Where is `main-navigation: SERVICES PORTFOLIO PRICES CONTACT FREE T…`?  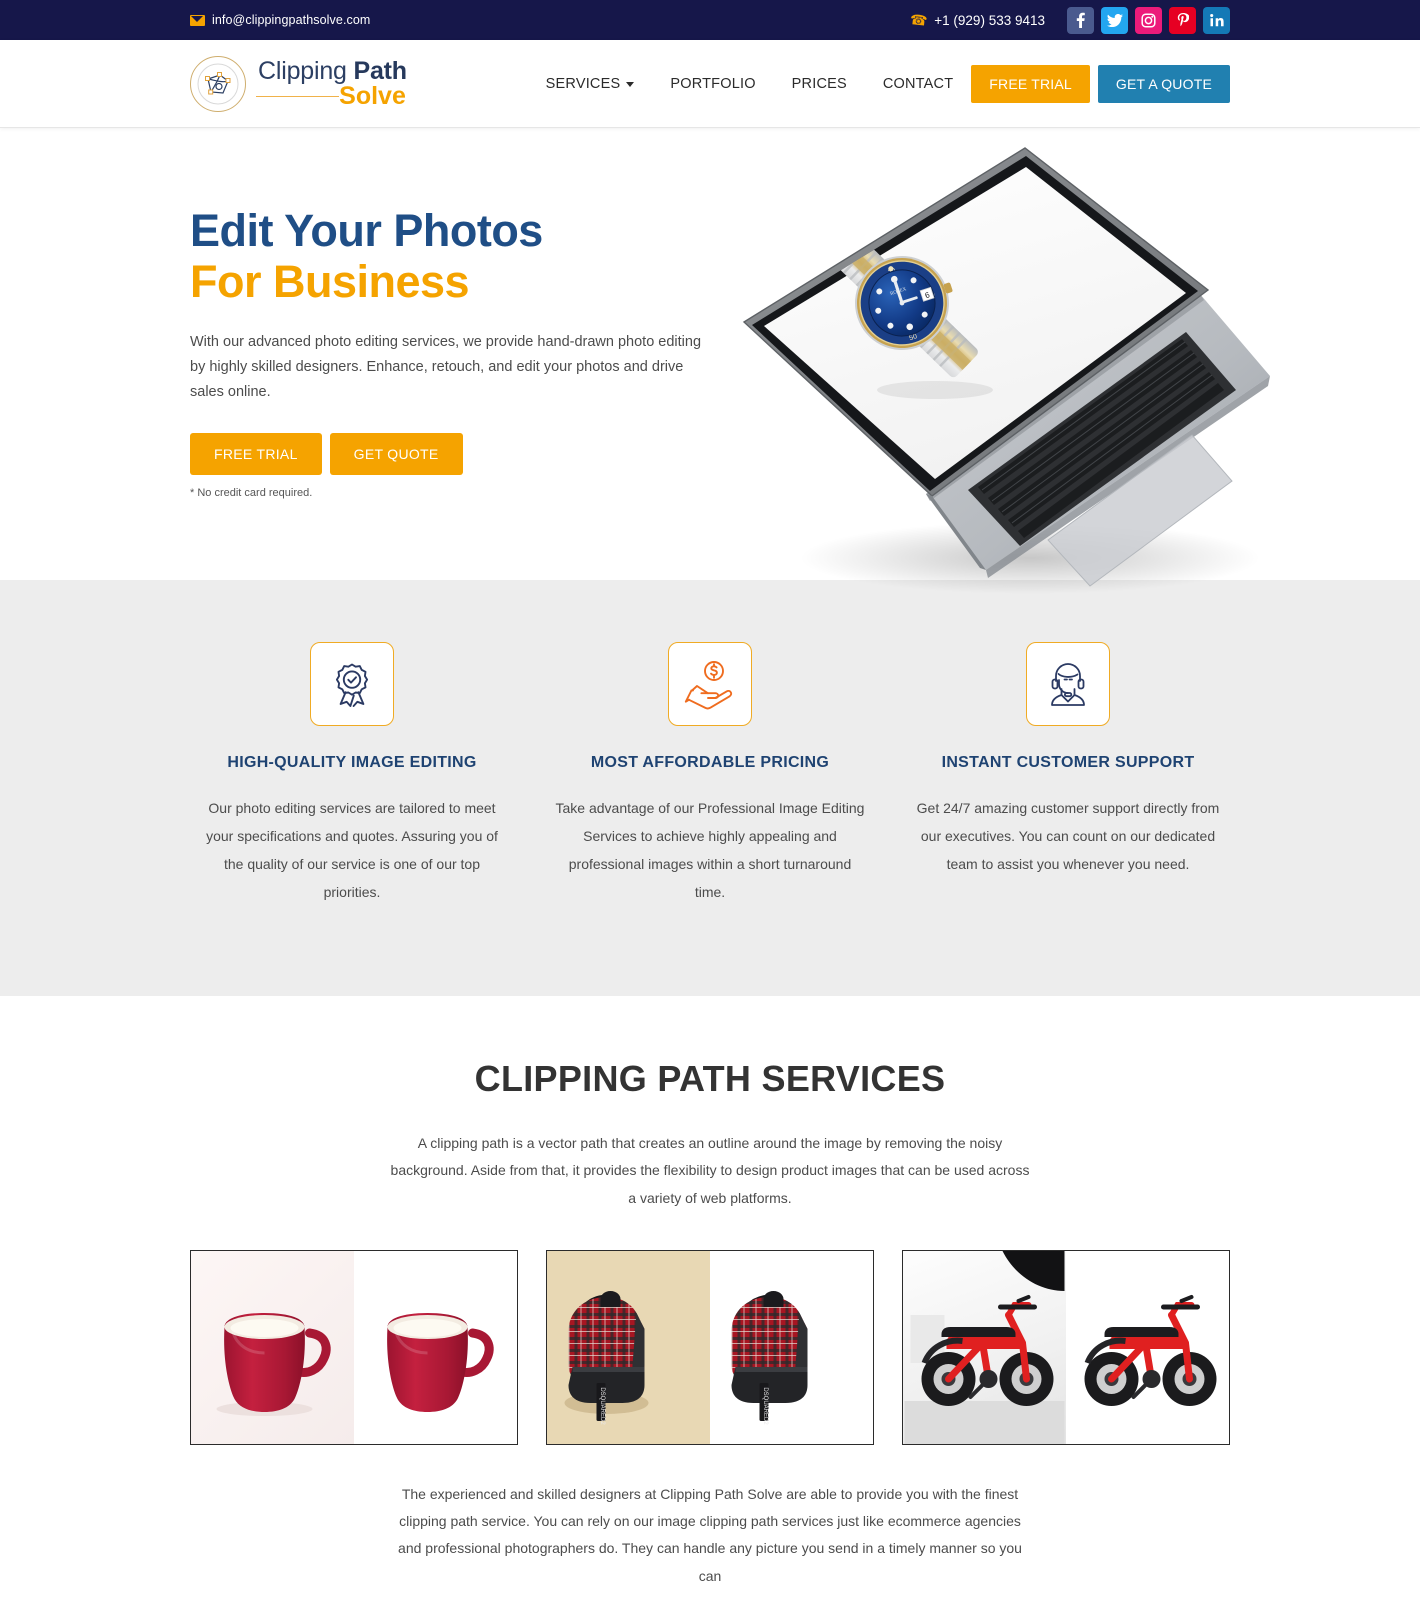 main-navigation: SERVICES PORTFOLIO PRICES CONTACT FREE T… is located at coordinates (879, 83).